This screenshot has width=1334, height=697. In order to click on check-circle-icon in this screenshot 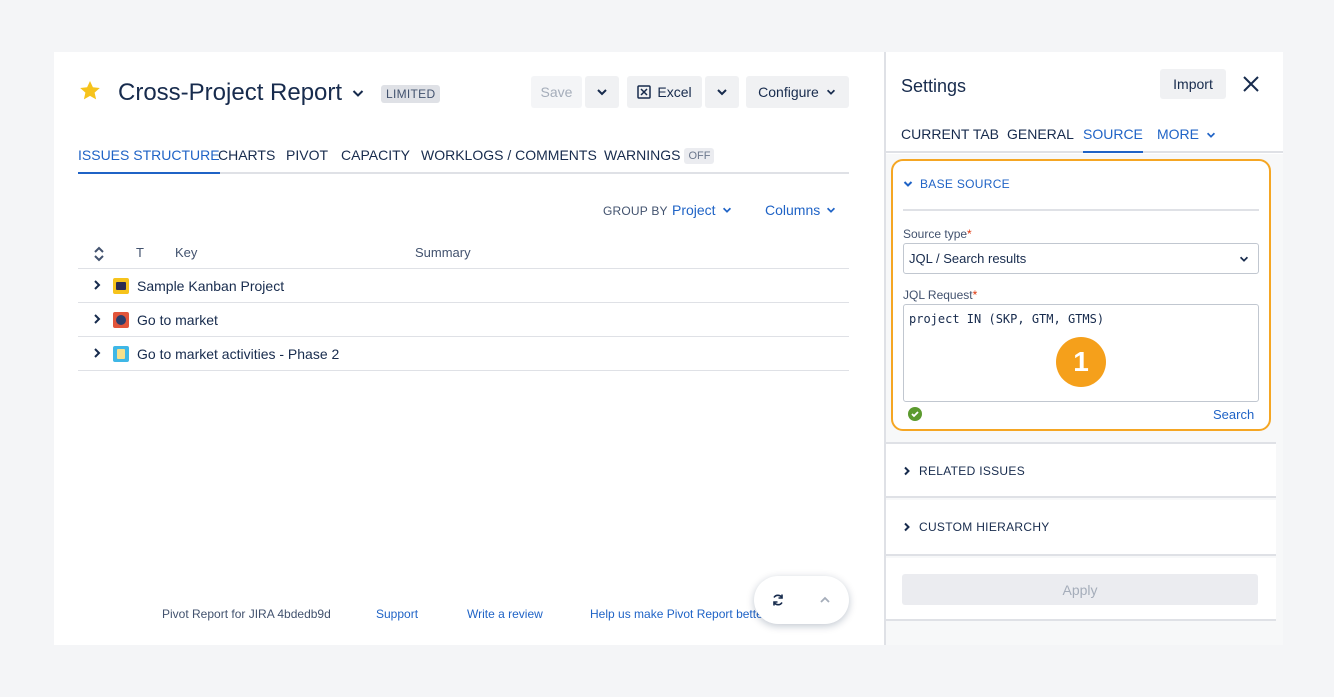, I will do `click(915, 414)`.